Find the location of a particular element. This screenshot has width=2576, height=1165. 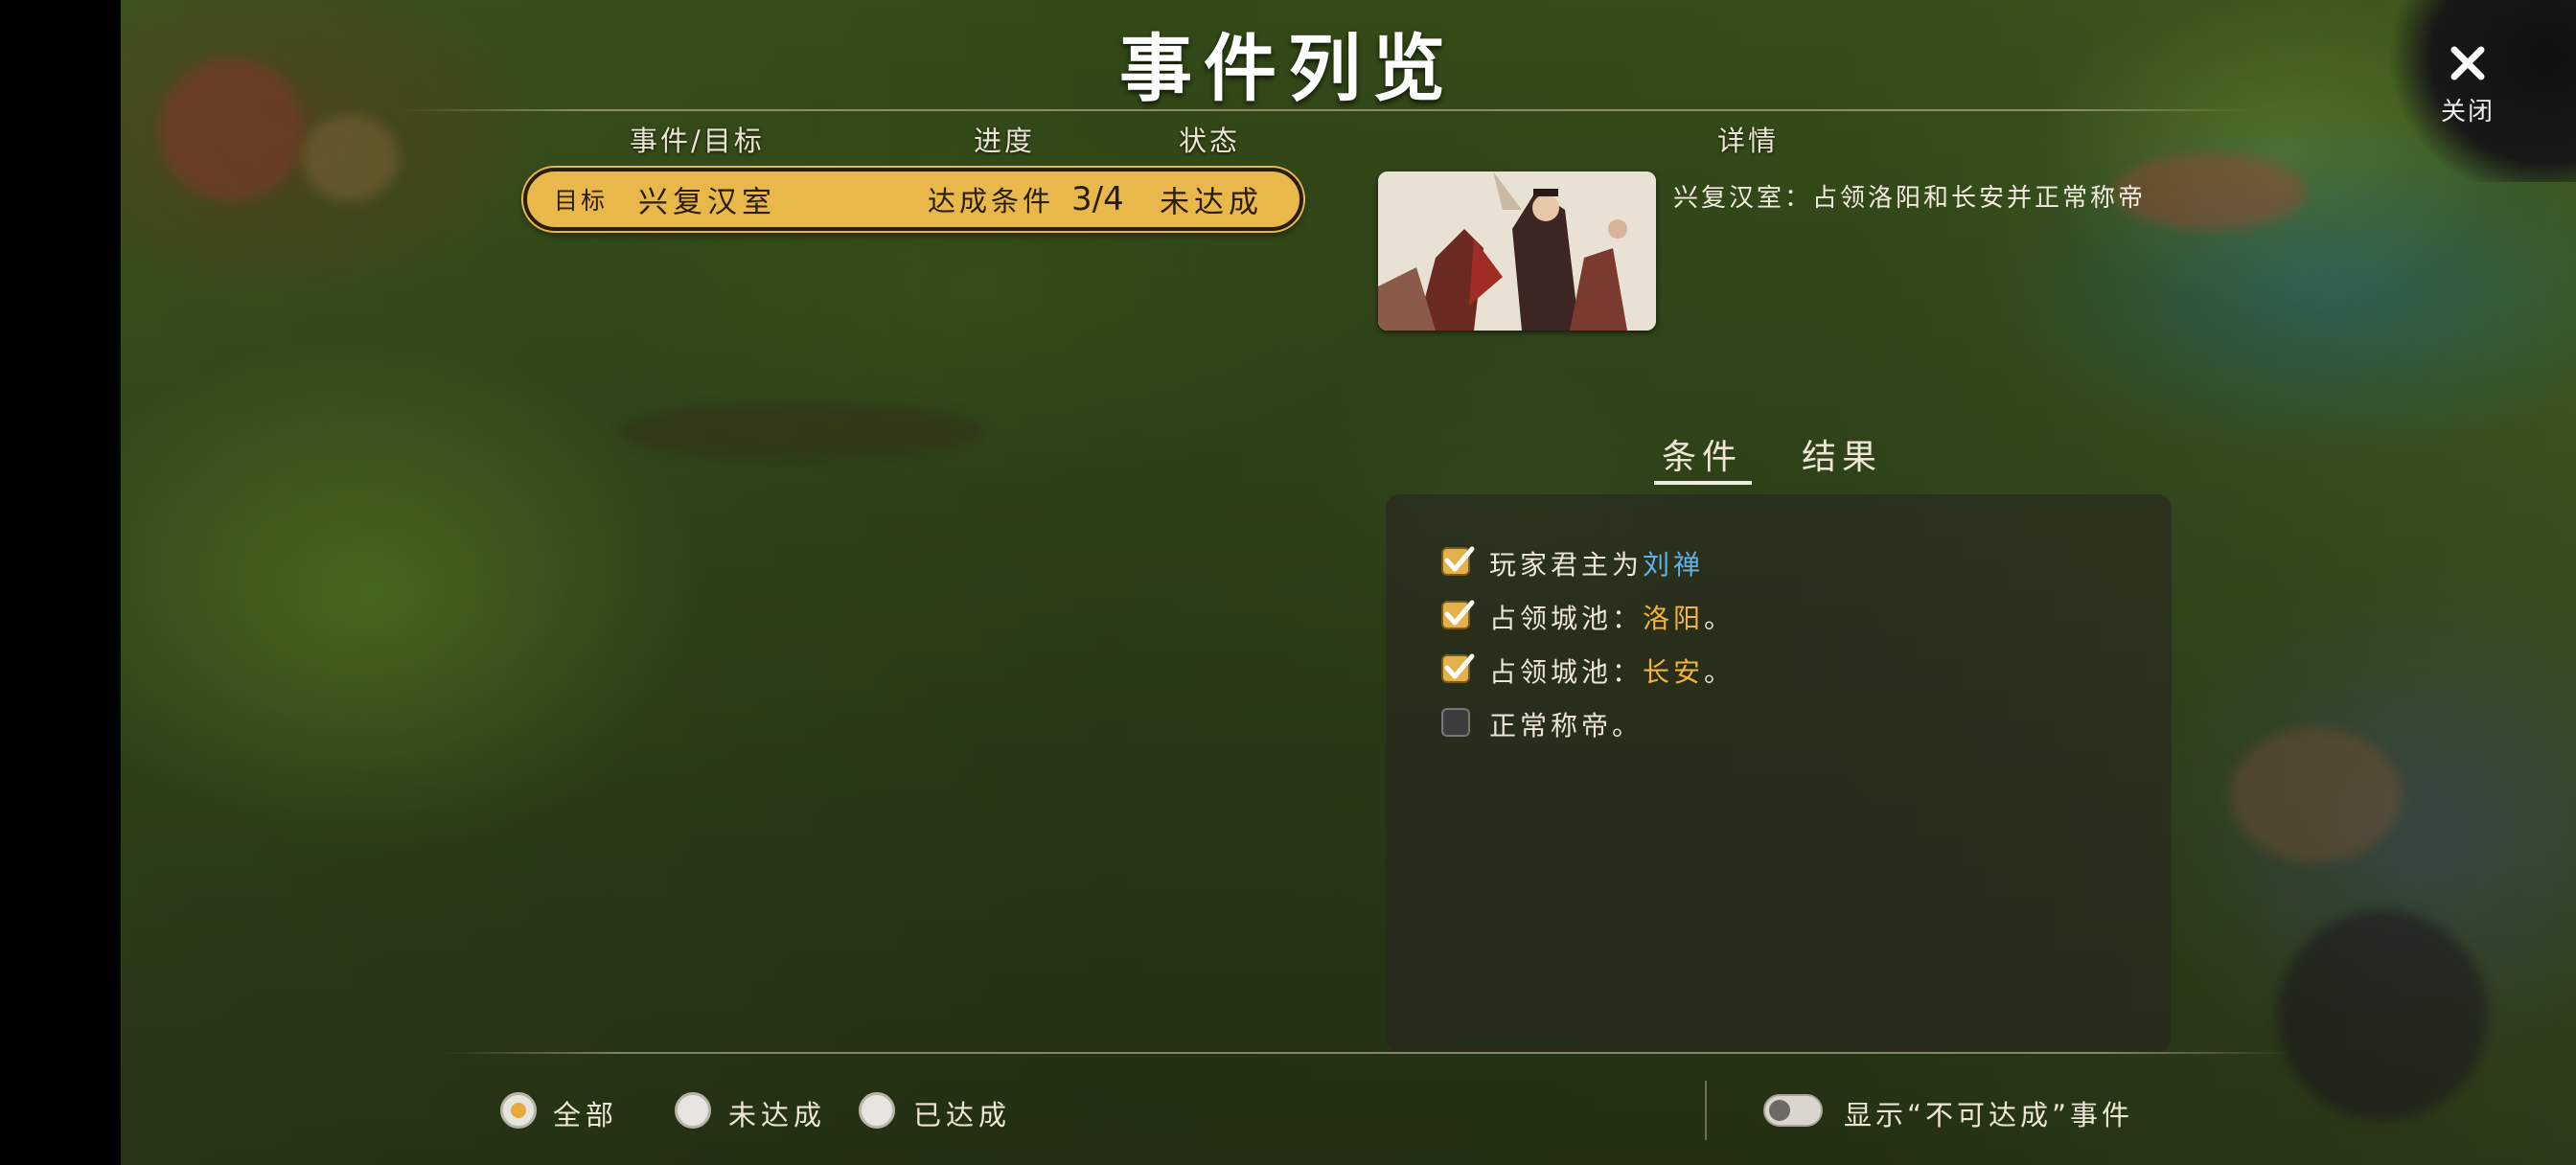

header-divider is located at coordinates (1327, 110).